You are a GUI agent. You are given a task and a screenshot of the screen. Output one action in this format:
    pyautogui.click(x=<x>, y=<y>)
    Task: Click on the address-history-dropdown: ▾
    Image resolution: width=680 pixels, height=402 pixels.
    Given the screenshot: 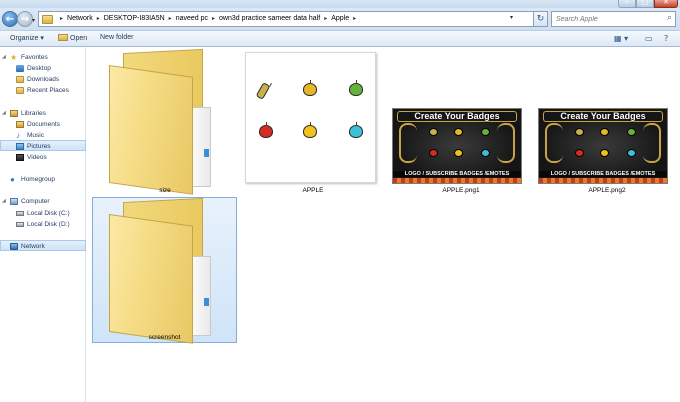 What is the action you would take?
    pyautogui.click(x=511, y=17)
    